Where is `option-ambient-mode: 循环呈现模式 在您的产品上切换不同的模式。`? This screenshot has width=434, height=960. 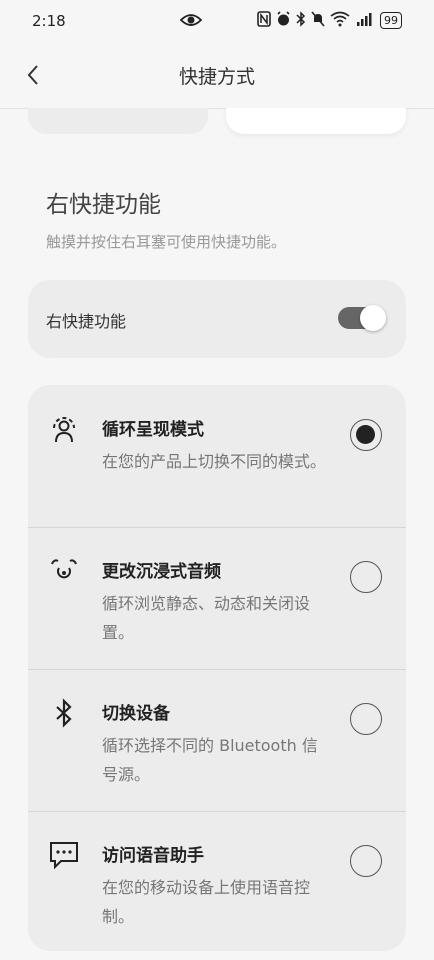
option-ambient-mode: 循环呈现模式 在您的产品上切换不同的模式。 is located at coordinates (217, 456).